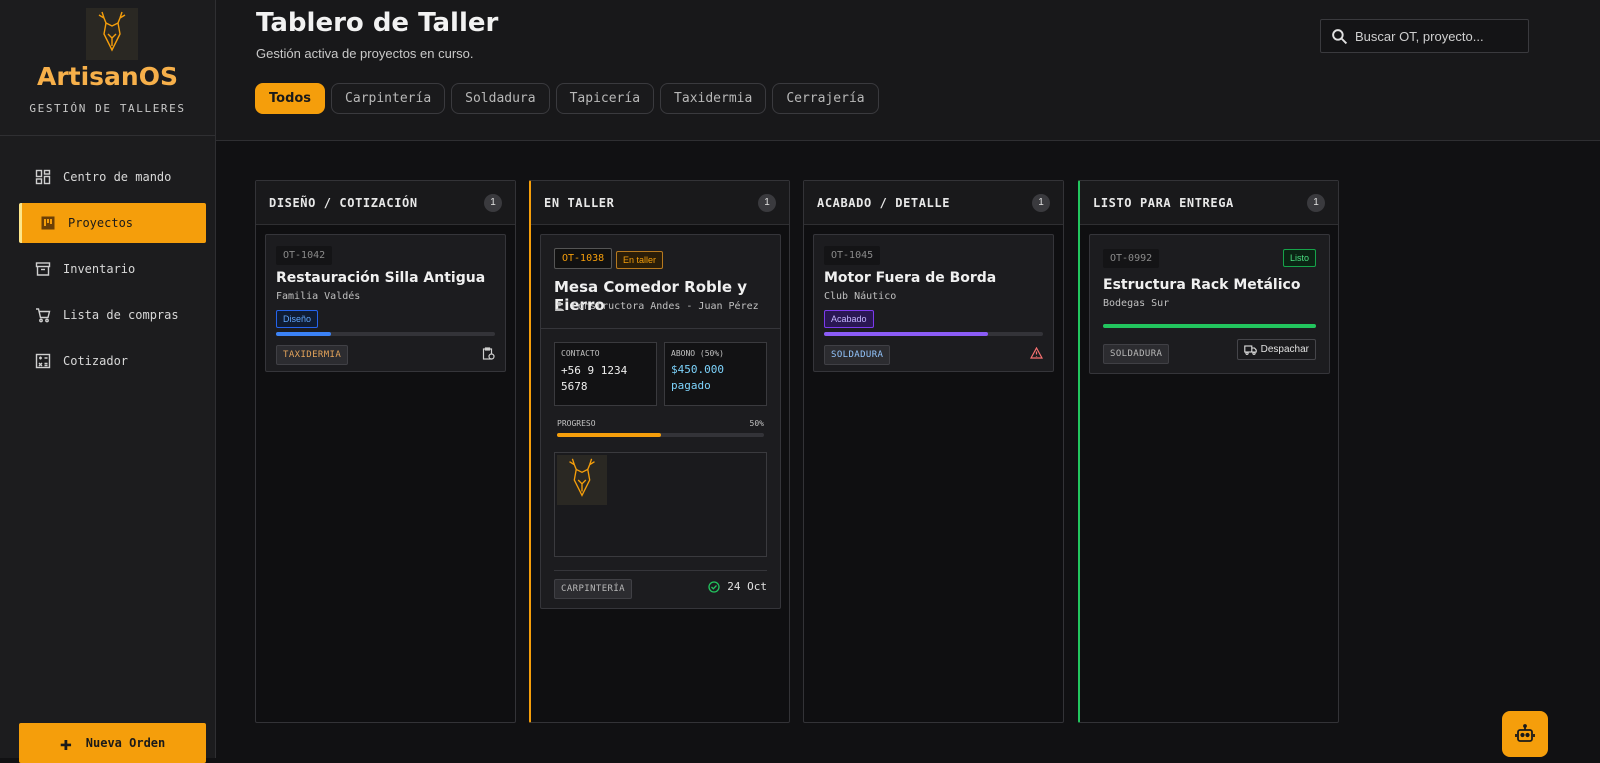 The image size is (1600, 763). Describe the element at coordinates (365, 53) in the screenshot. I see `page-subtitle: Gestión activa de proyectos en curso.` at that location.